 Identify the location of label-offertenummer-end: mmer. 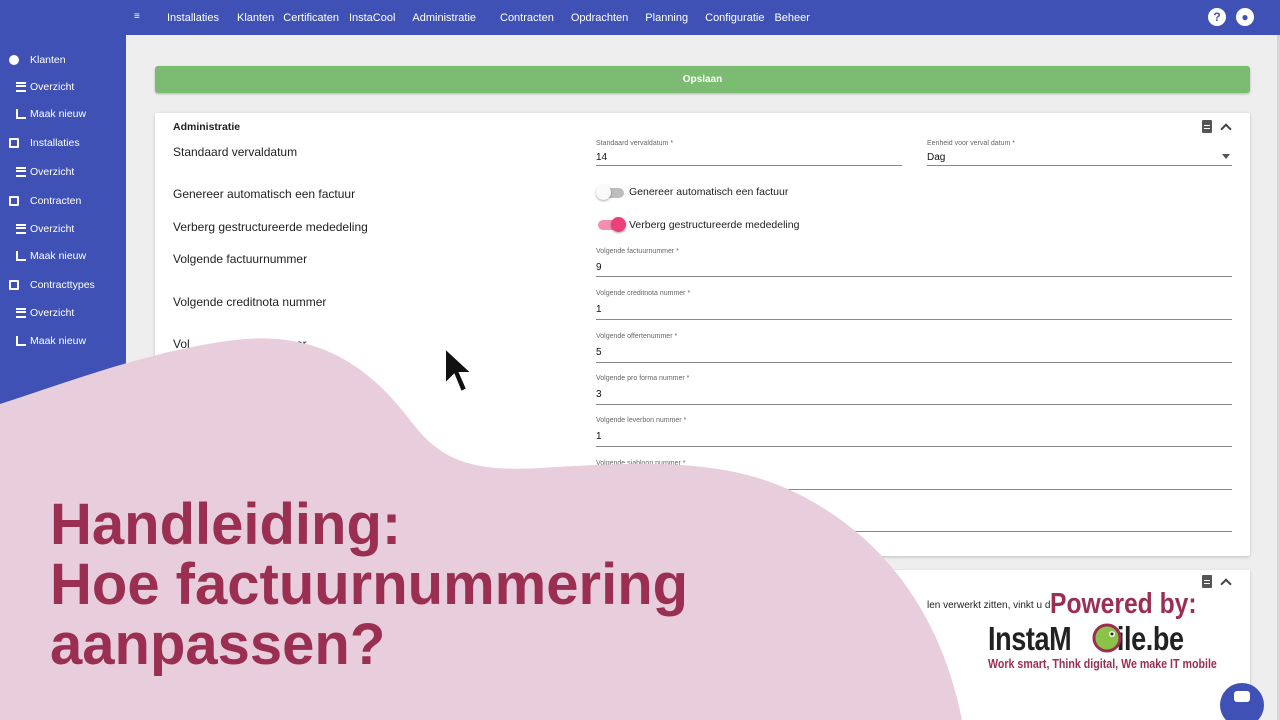
(291, 344).